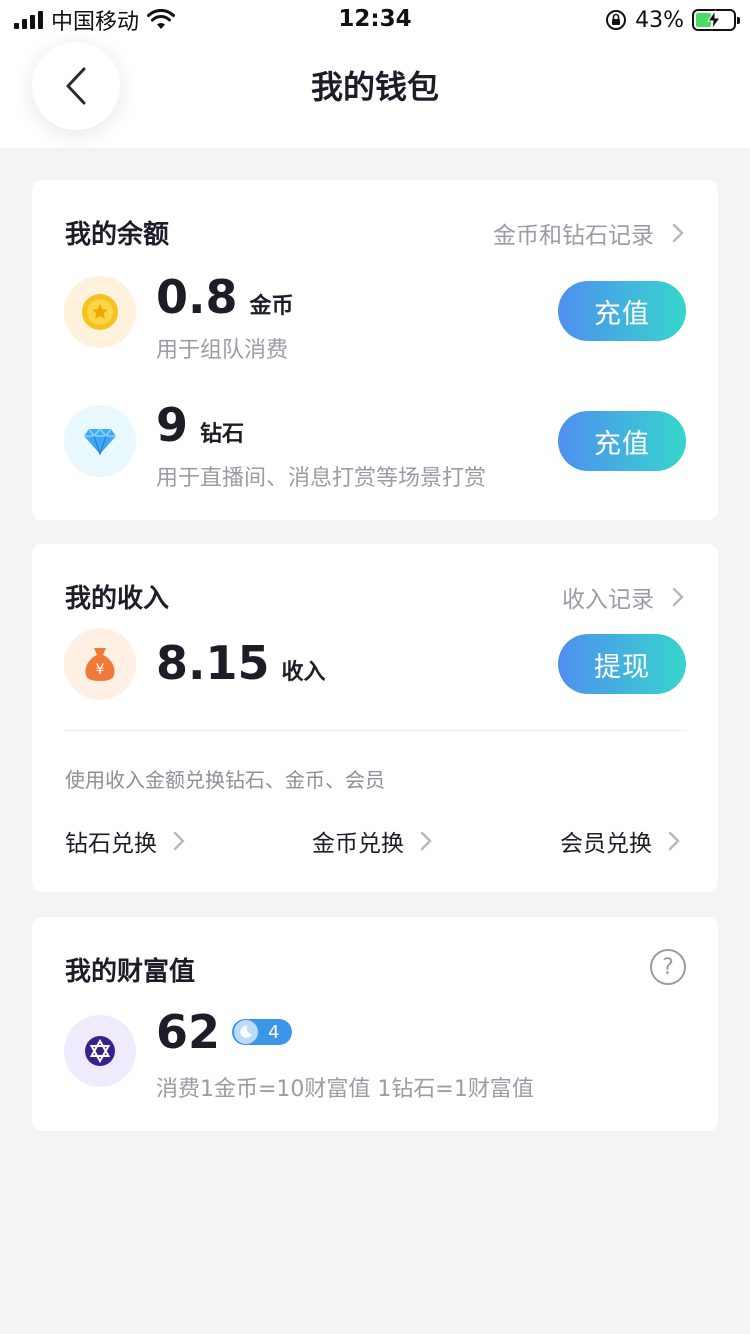  What do you see at coordinates (172, 425) in the screenshot?
I see `diamond-amount: 9` at bounding box center [172, 425].